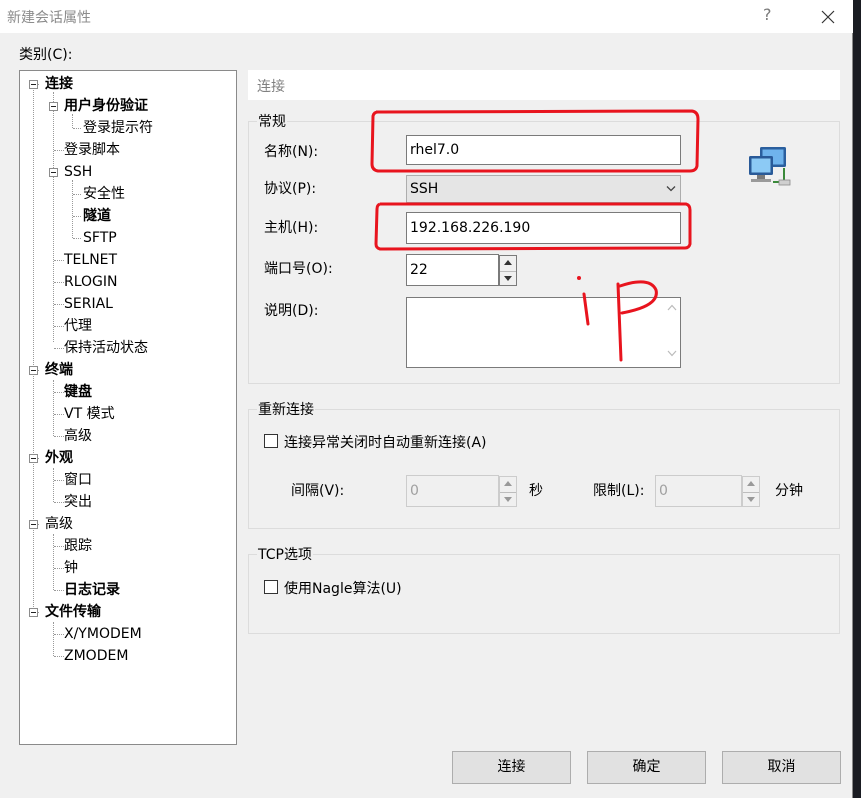 This screenshot has width=861, height=798. Describe the element at coordinates (78, 172) in the screenshot. I see `tree-item-ssh: SSH` at that location.